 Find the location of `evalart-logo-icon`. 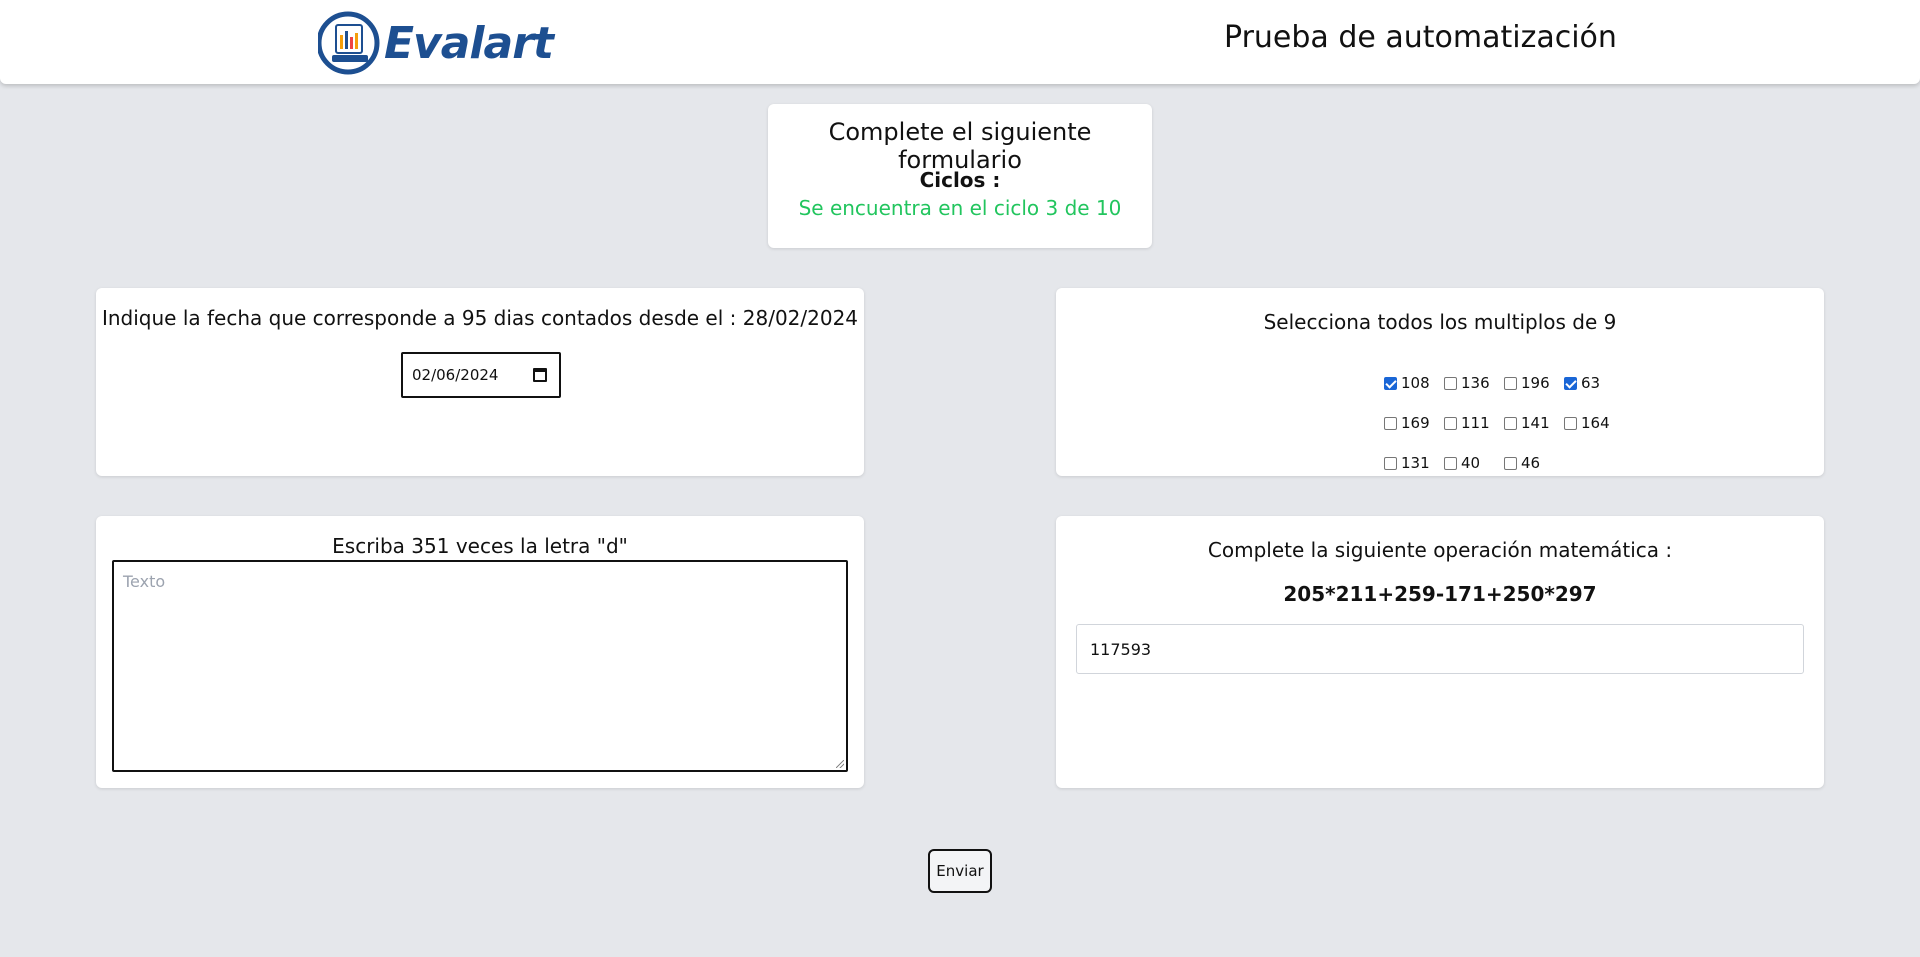

evalart-logo-icon is located at coordinates (349, 43).